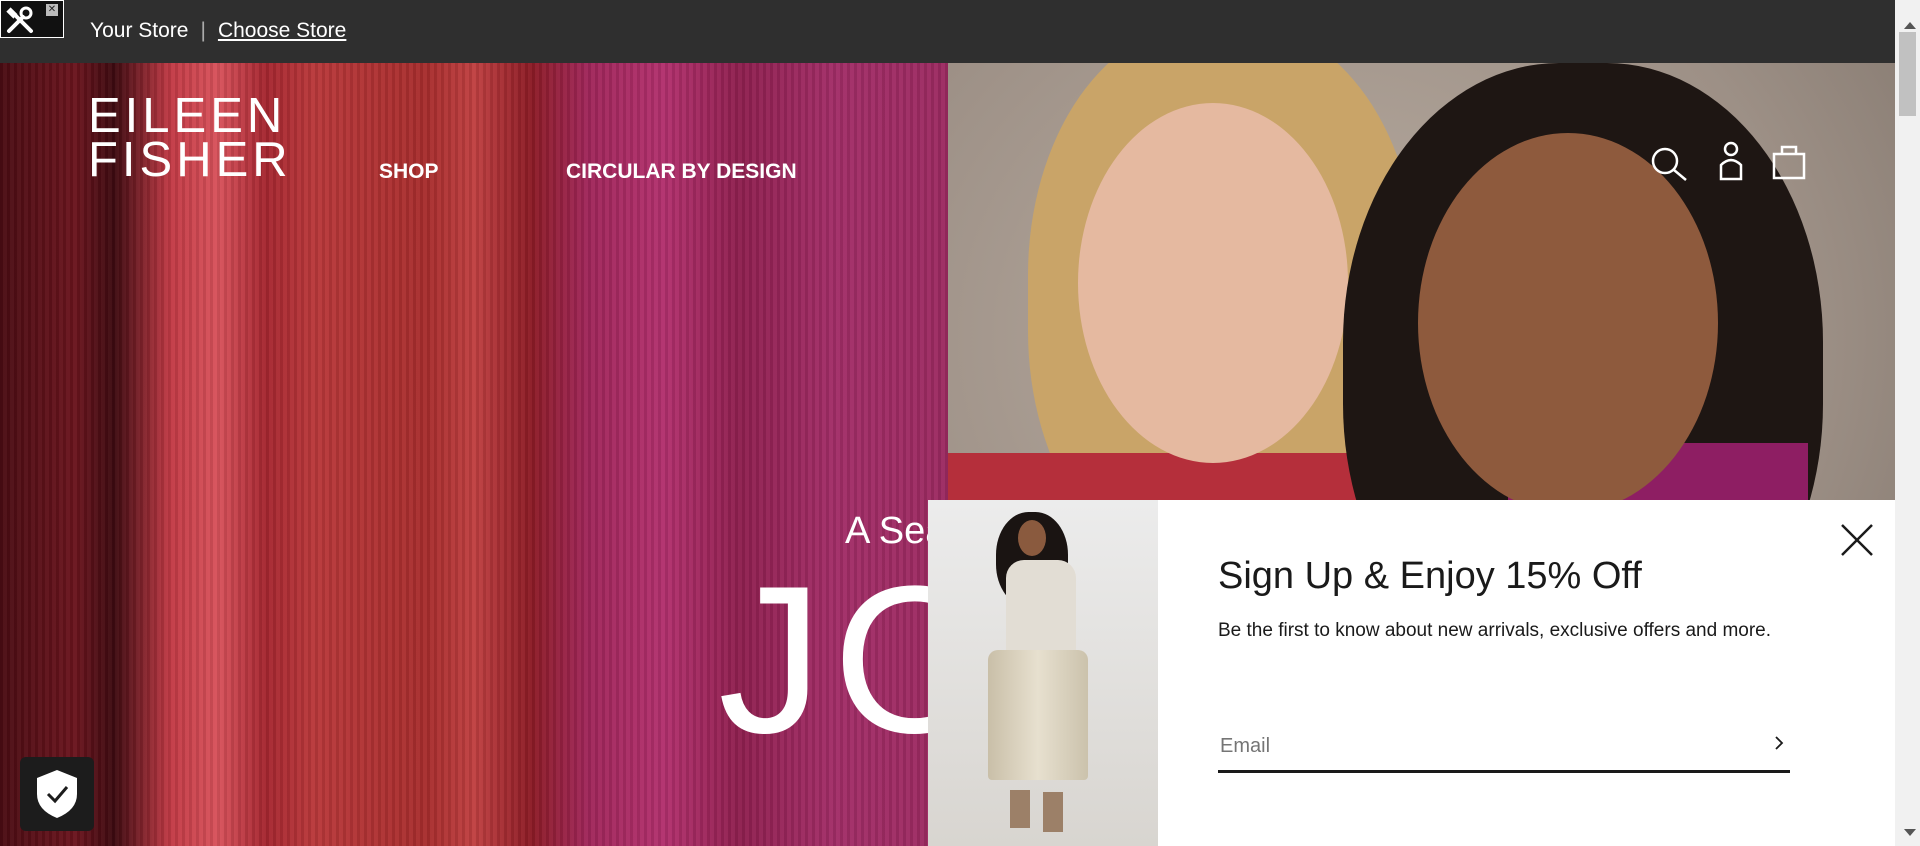  Describe the element at coordinates (139, 30) in the screenshot. I see `your-store-label: Your Store` at that location.